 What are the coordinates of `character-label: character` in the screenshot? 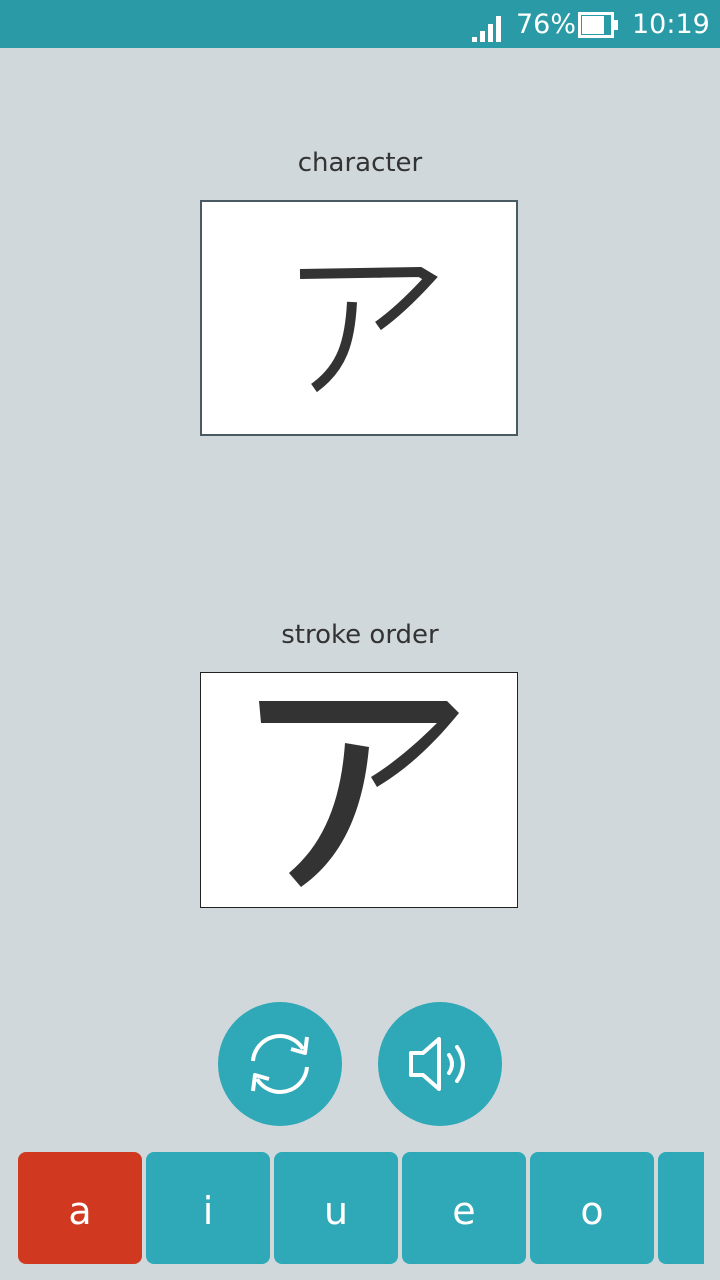 It's located at (360, 163).